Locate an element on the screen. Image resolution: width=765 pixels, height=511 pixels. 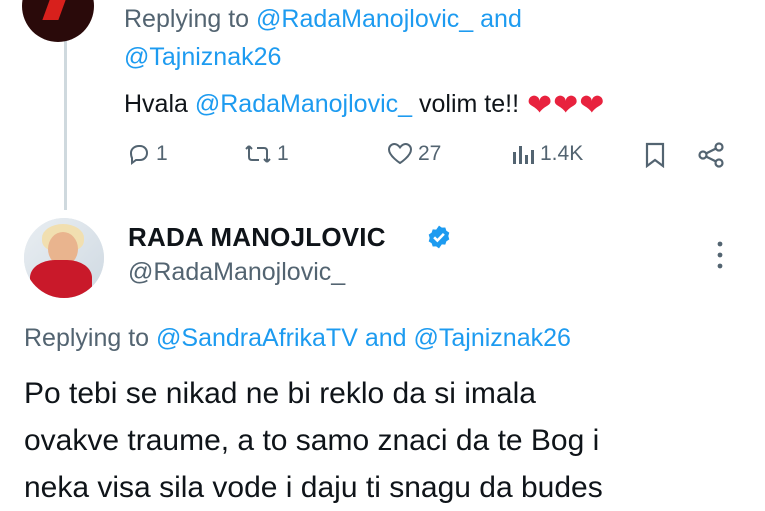
reply-tweet-text: Hvala @RadaManojlovic_ volim te!! ❤❤❤ is located at coordinates (364, 105).